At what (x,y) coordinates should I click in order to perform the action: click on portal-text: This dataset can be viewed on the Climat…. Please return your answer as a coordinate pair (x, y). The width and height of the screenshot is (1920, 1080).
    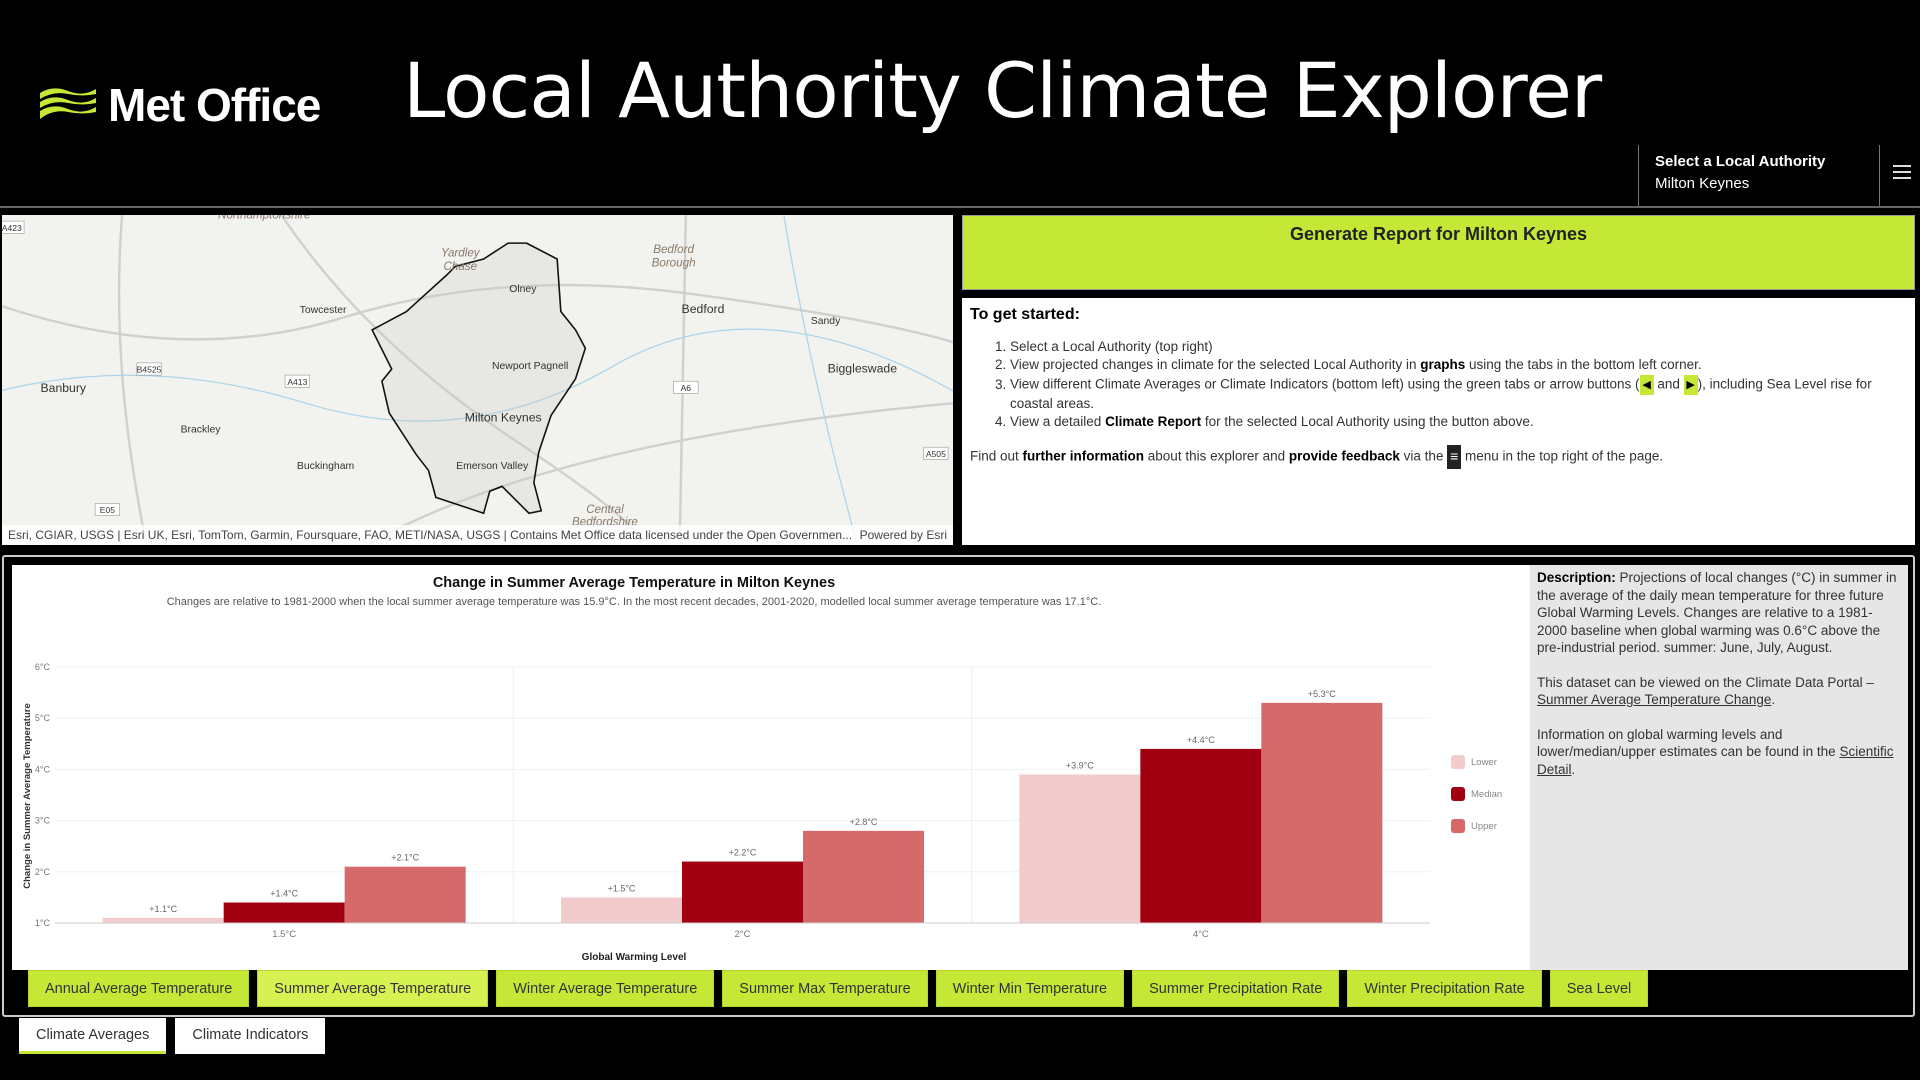
    Looking at the image, I should click on (1705, 682).